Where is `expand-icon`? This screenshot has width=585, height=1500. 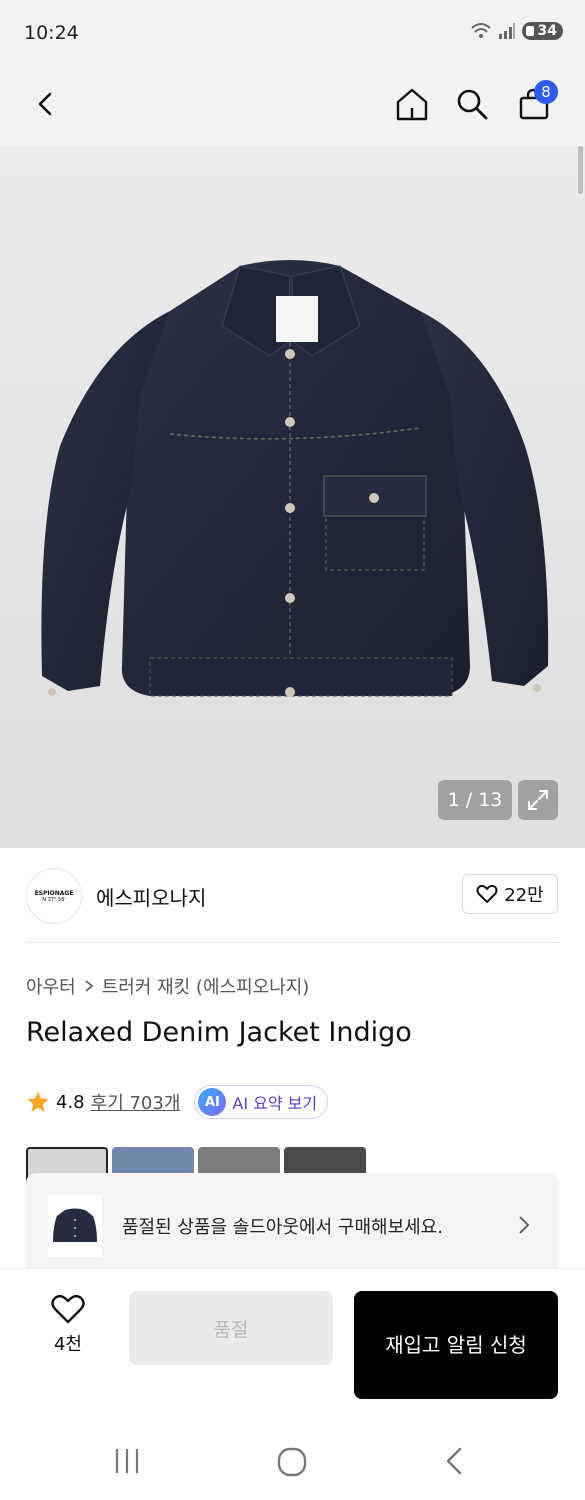
expand-icon is located at coordinates (538, 800).